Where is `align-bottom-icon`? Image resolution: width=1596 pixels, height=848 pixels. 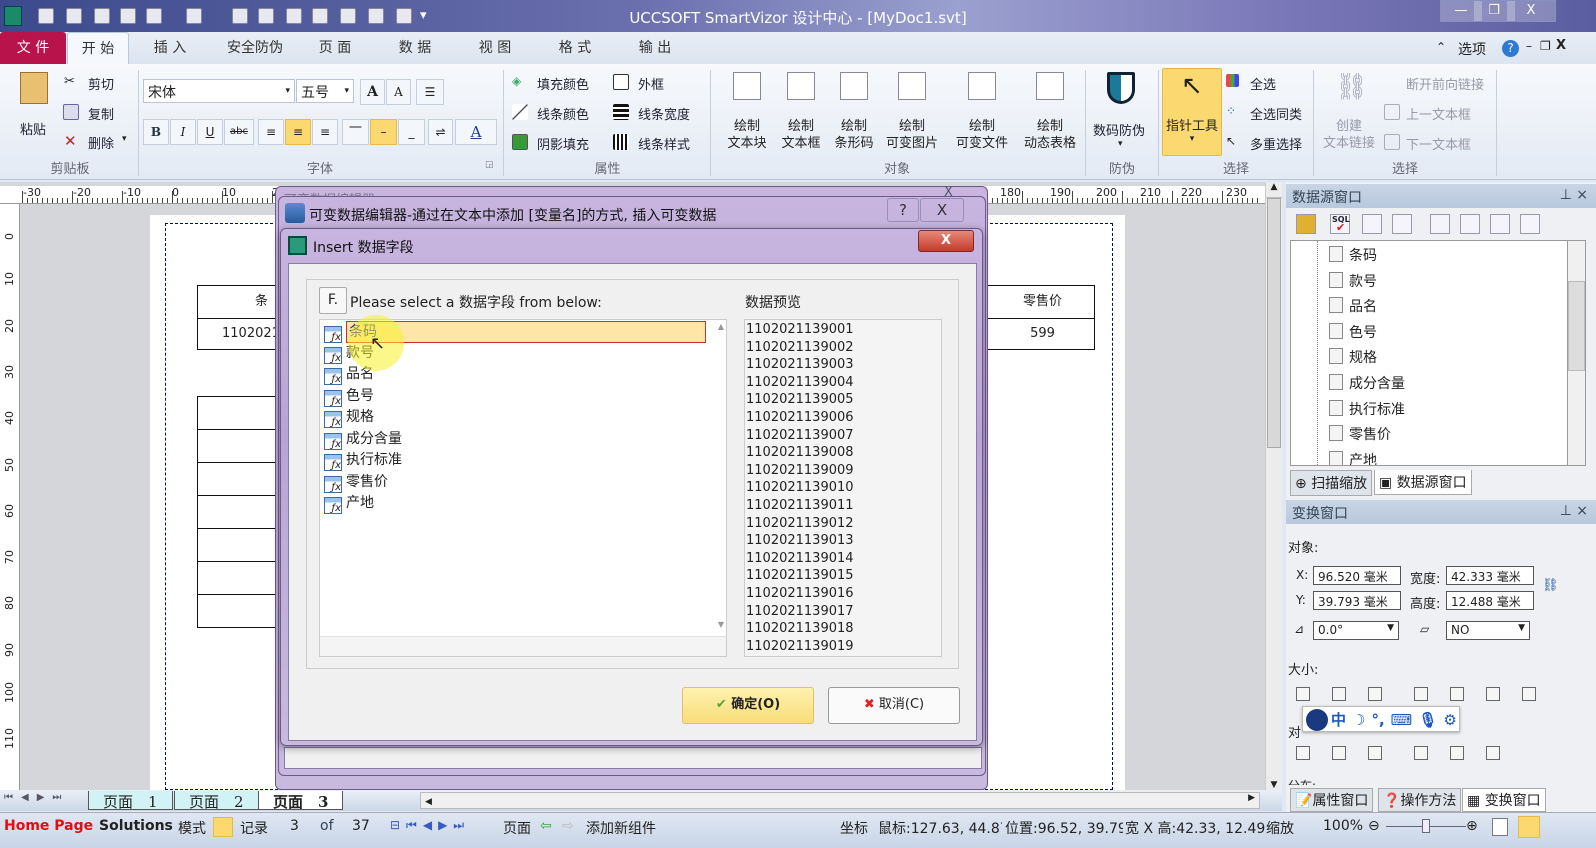 align-bottom-icon is located at coordinates (1493, 753).